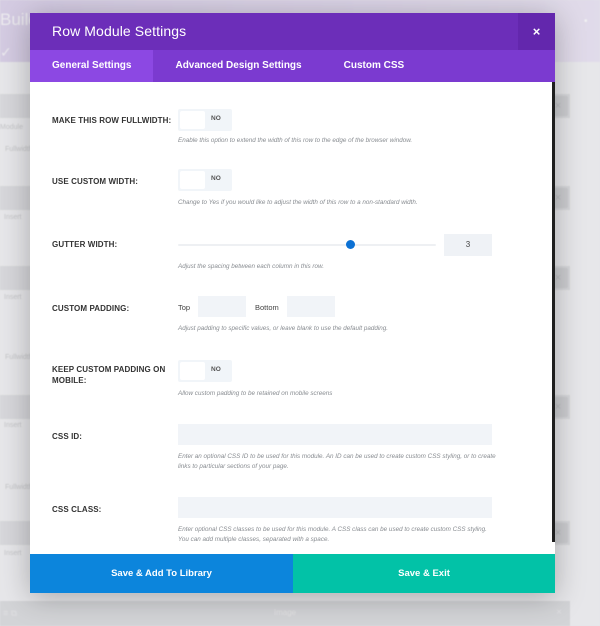 The image size is (600, 626). I want to click on save-add-to-library-button: Save & Add To Library, so click(161, 573).